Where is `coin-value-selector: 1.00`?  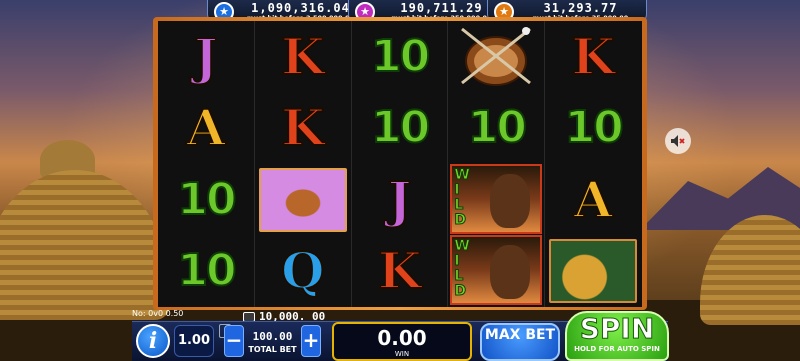 coin-value-selector: 1.00 is located at coordinates (194, 341).